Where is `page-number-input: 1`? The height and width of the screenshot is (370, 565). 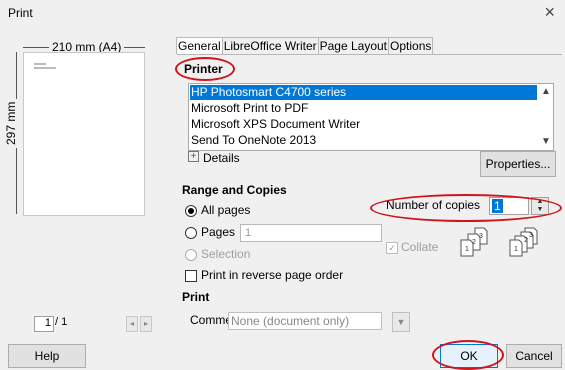 page-number-input: 1 is located at coordinates (44, 324).